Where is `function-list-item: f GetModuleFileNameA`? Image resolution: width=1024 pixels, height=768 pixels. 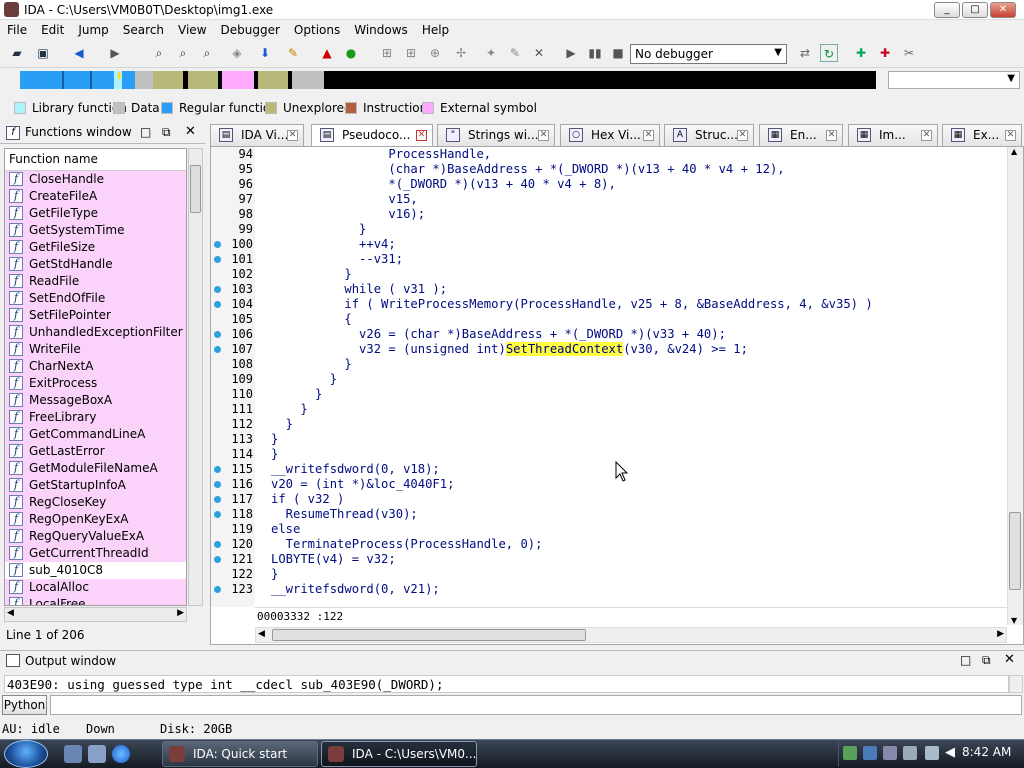
function-list-item: f GetModuleFileNameA is located at coordinates (95, 468).